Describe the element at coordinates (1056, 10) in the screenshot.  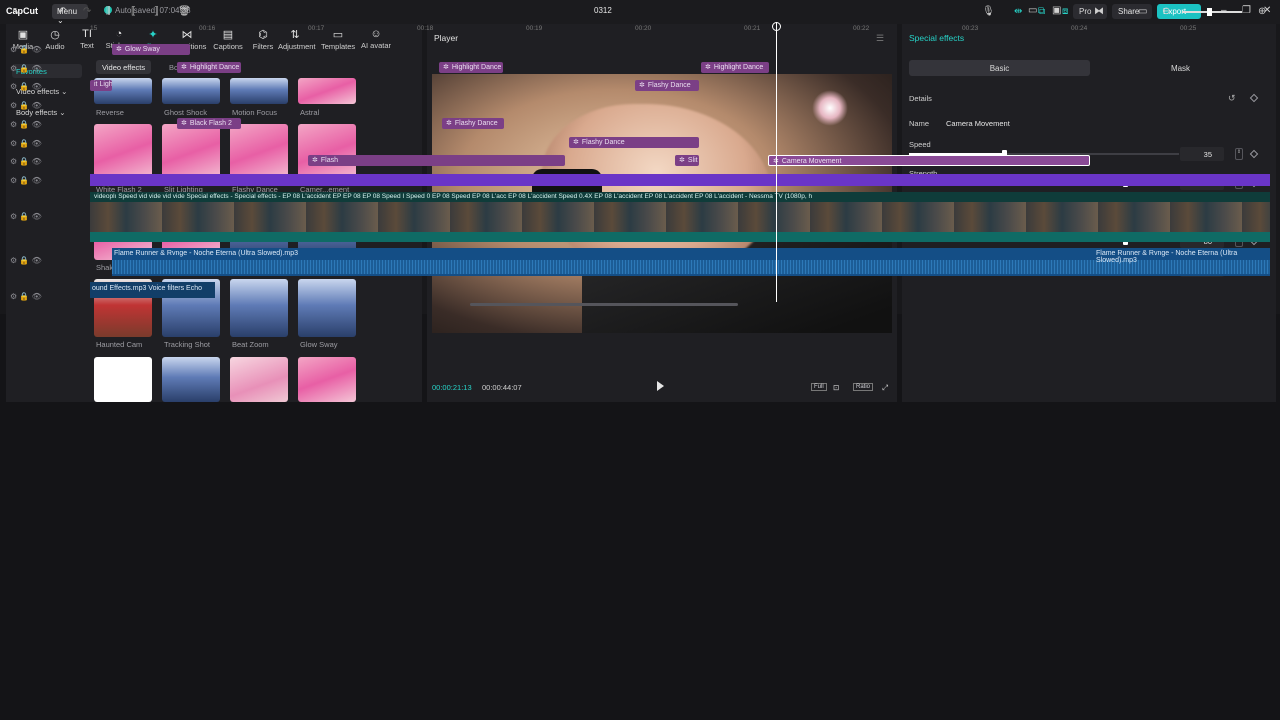
I see `screen-icon: ▣` at that location.